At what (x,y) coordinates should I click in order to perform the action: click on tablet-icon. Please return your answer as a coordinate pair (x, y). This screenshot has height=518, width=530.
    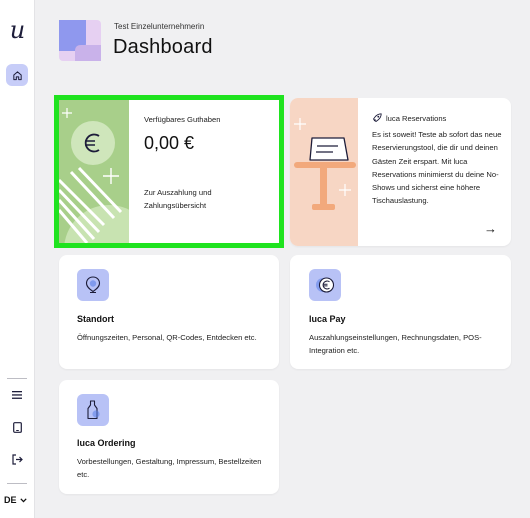
    Looking at the image, I should click on (17, 427).